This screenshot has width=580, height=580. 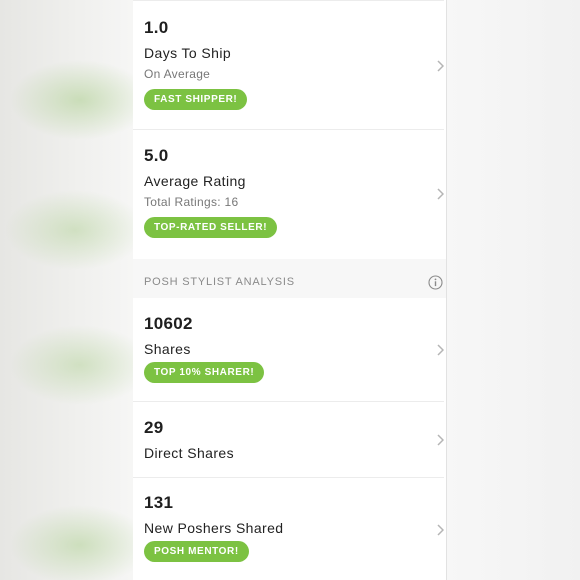 I want to click on stat-row-shares: 10602 Shares TOP 10% SHARER!, so click(x=289, y=349).